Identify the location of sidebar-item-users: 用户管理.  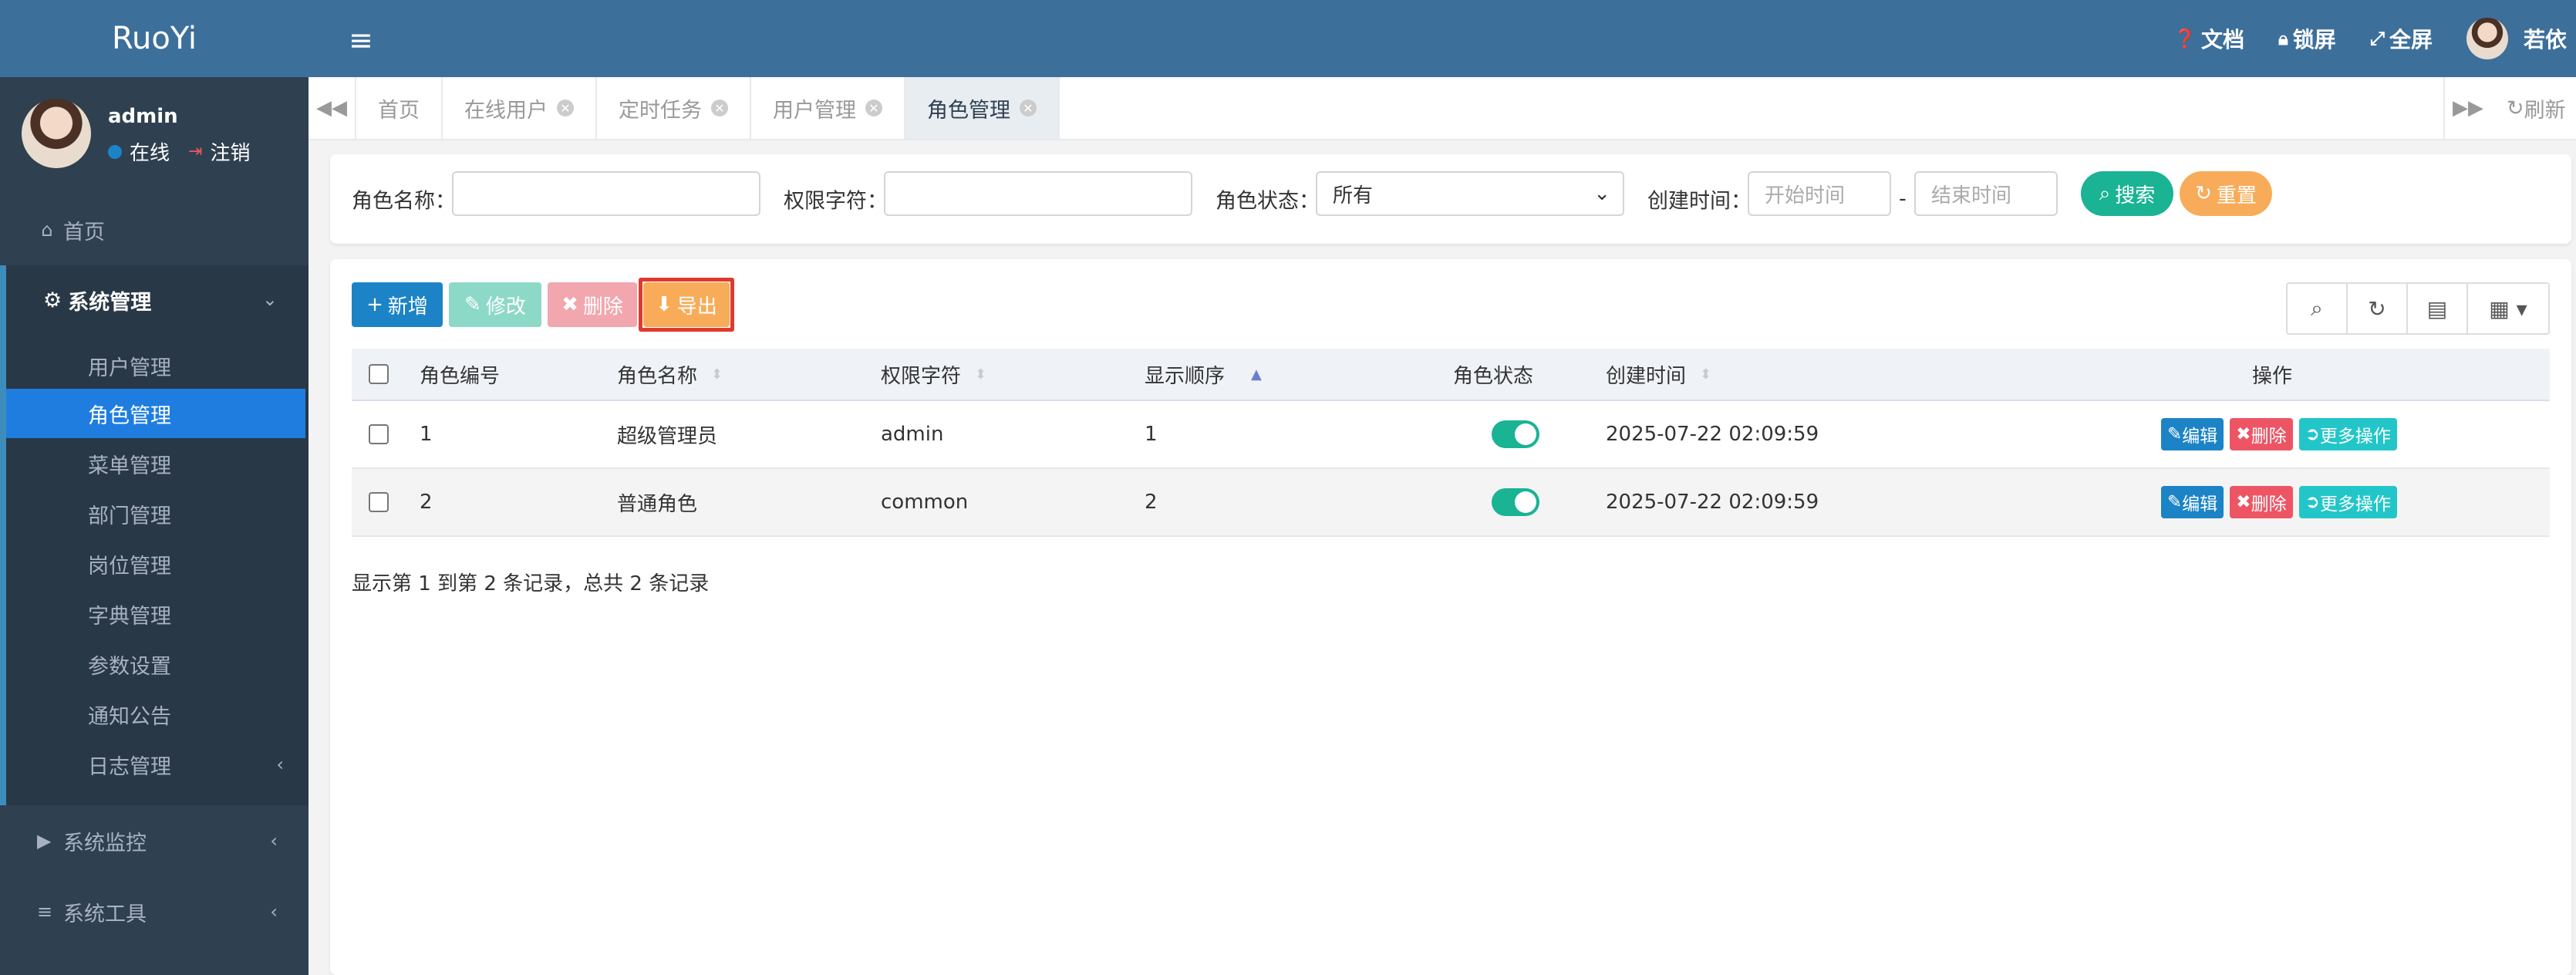
(157, 365).